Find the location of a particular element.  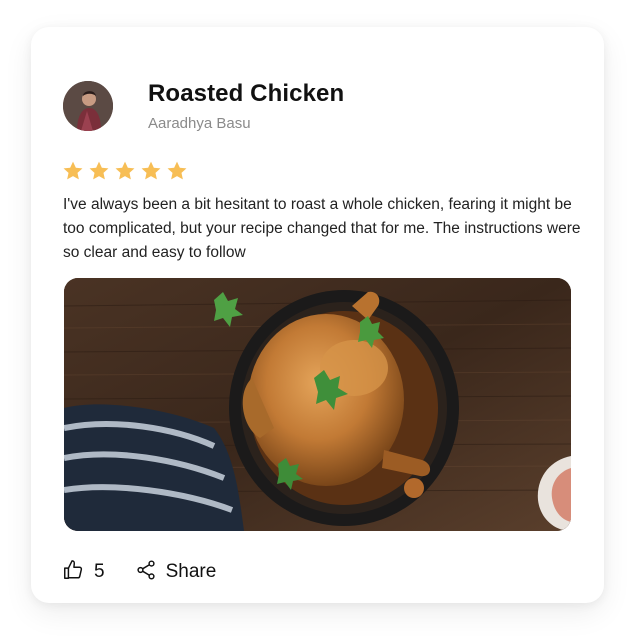

like-button: 5 is located at coordinates (83, 572).